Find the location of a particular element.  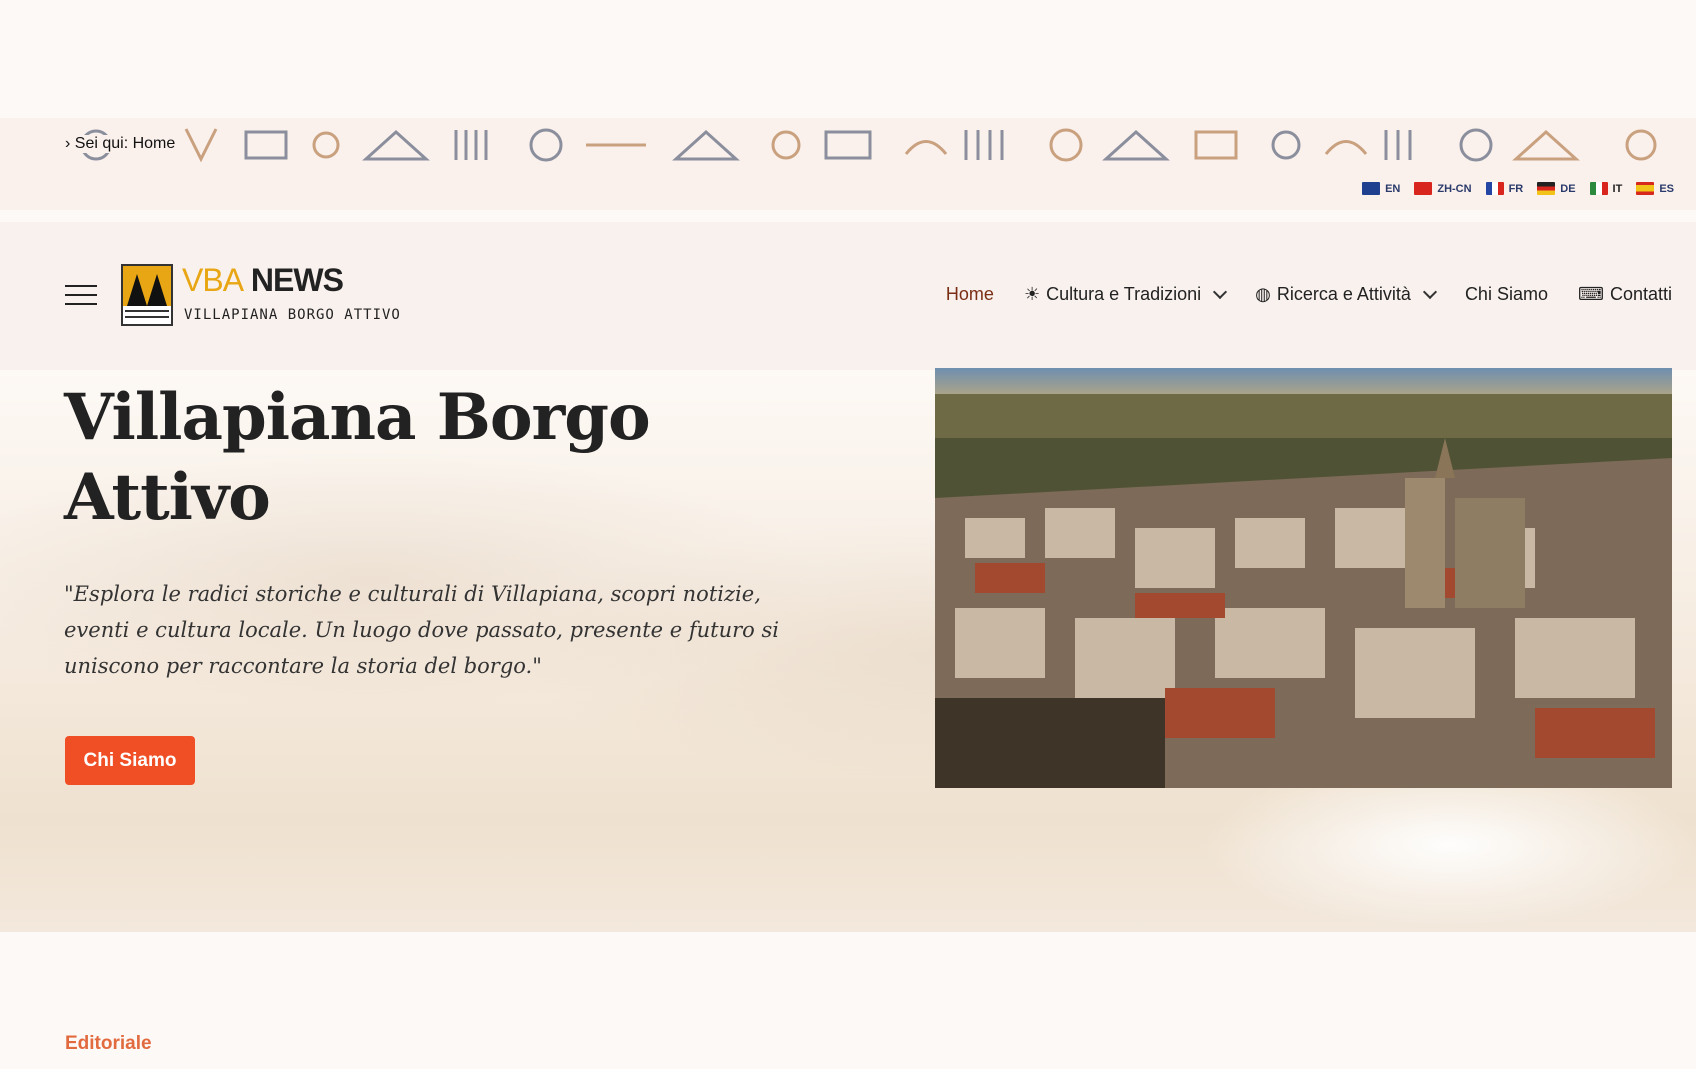

lang-en: EN is located at coordinates (1381, 188).